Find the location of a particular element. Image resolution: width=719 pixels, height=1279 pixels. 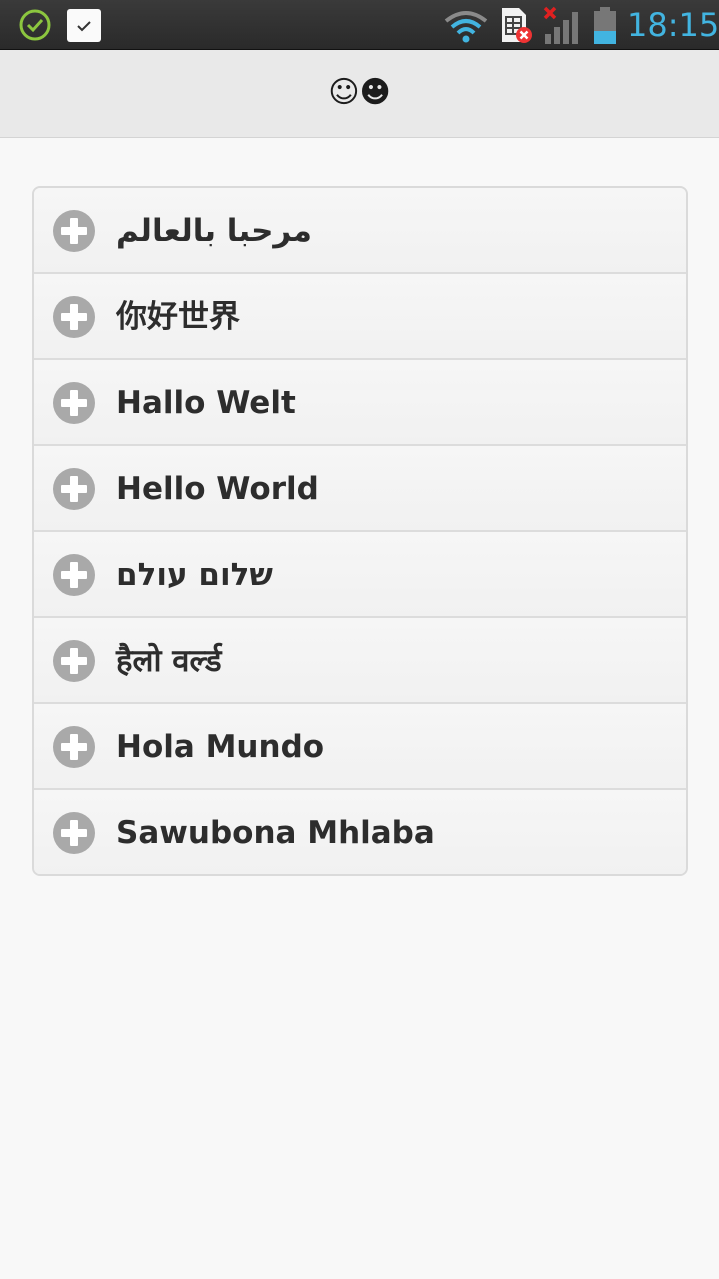

clock-time: 18:15 is located at coordinates (673, 25).